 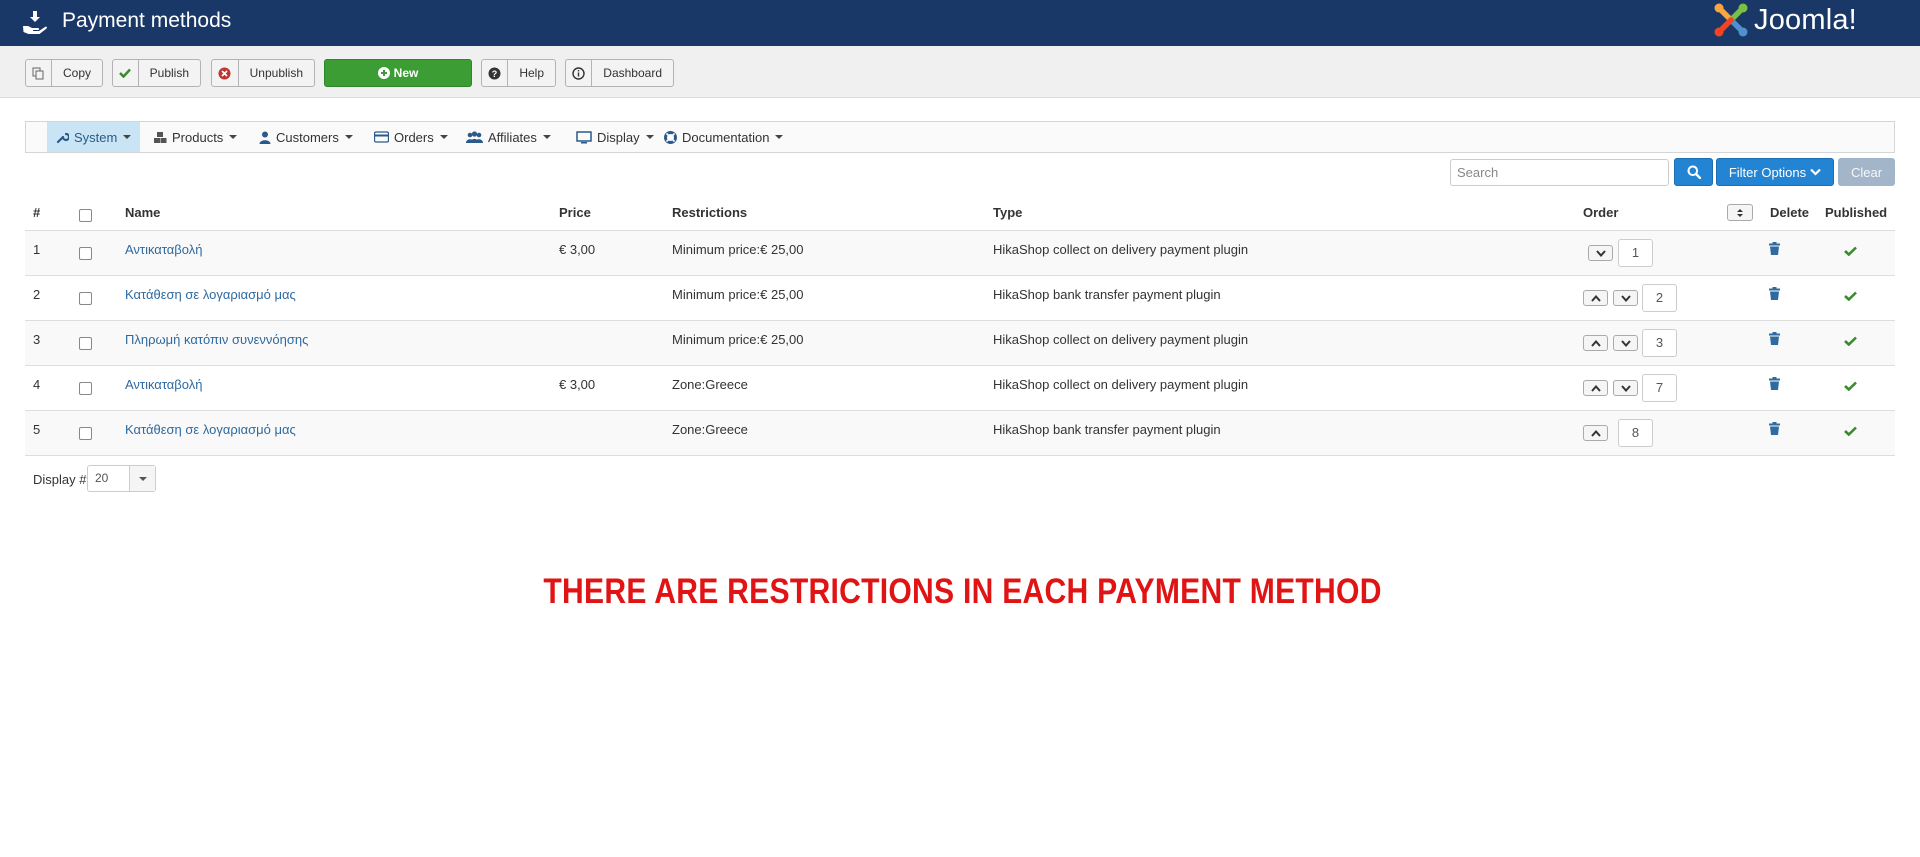 I want to click on search-button, so click(x=1693, y=172).